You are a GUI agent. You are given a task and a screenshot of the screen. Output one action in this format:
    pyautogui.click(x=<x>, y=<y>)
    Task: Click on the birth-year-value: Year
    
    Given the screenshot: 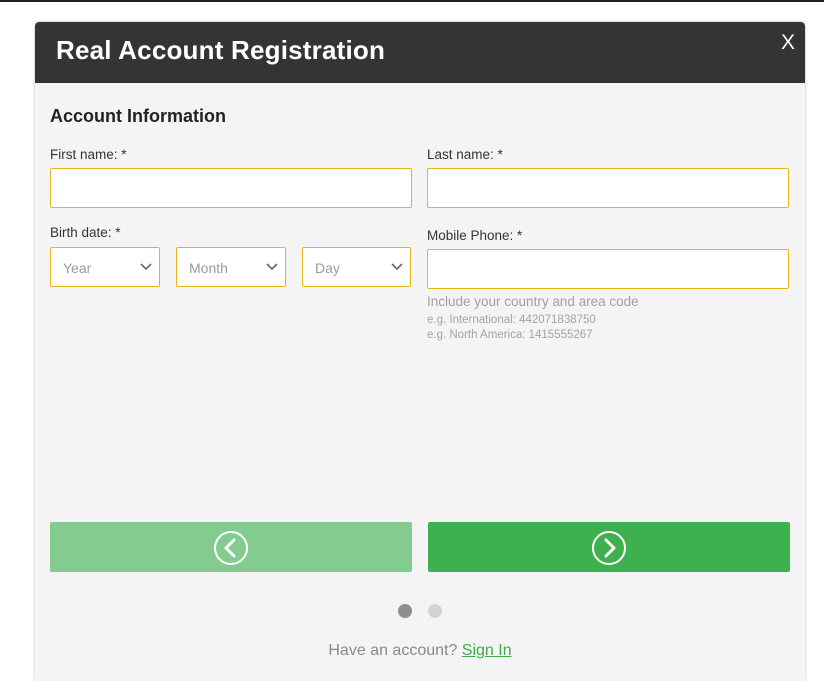 What is the action you would take?
    pyautogui.click(x=77, y=268)
    